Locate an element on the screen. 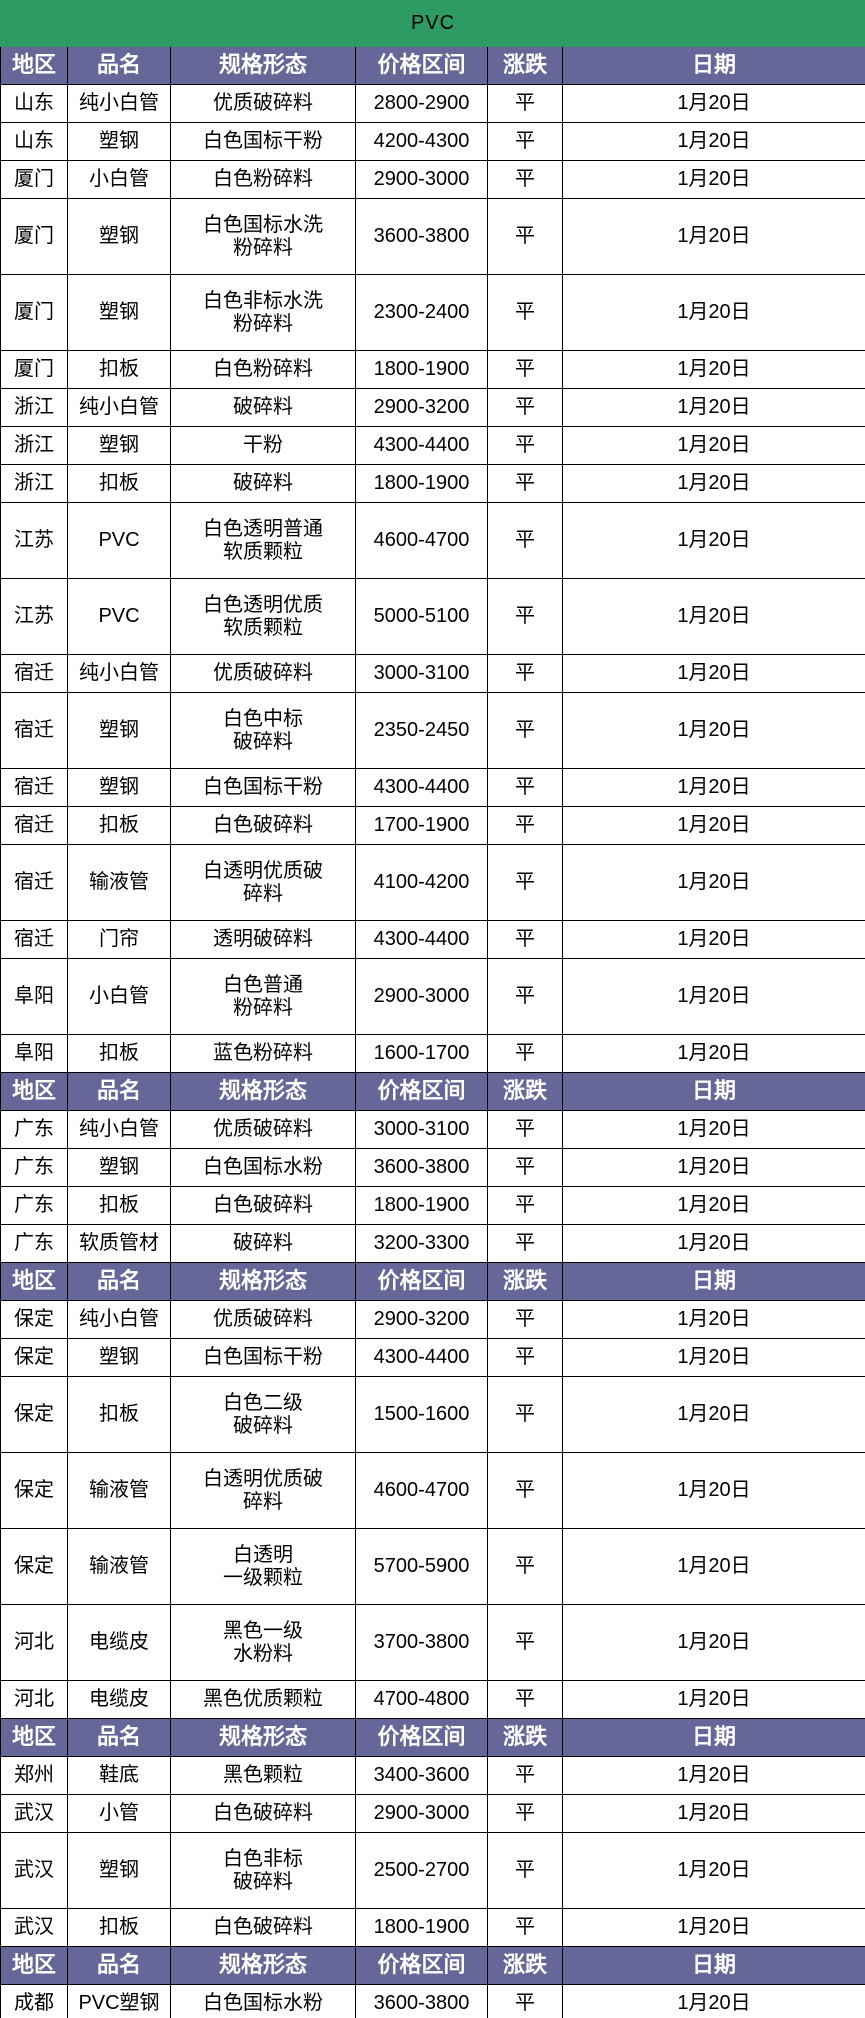 The width and height of the screenshot is (865, 2018). table-row: 广东 软质管材 破碎料 3200-3300 平 1月20日 is located at coordinates (432, 1243).